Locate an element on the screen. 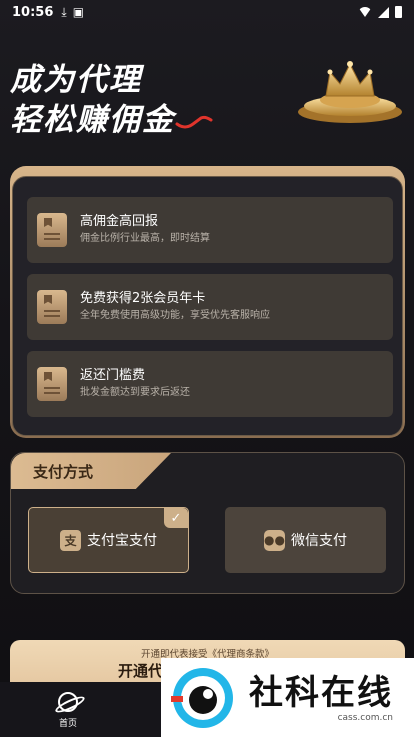 This screenshot has width=414, height=737. hero-line-2: 轻松赚佣金 is located at coordinates (92, 120).